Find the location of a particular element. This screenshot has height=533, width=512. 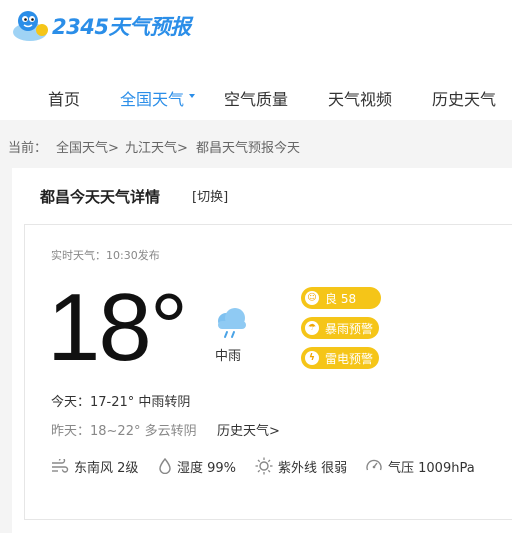

pressure-stat: 气压 1009hPa is located at coordinates (420, 466).